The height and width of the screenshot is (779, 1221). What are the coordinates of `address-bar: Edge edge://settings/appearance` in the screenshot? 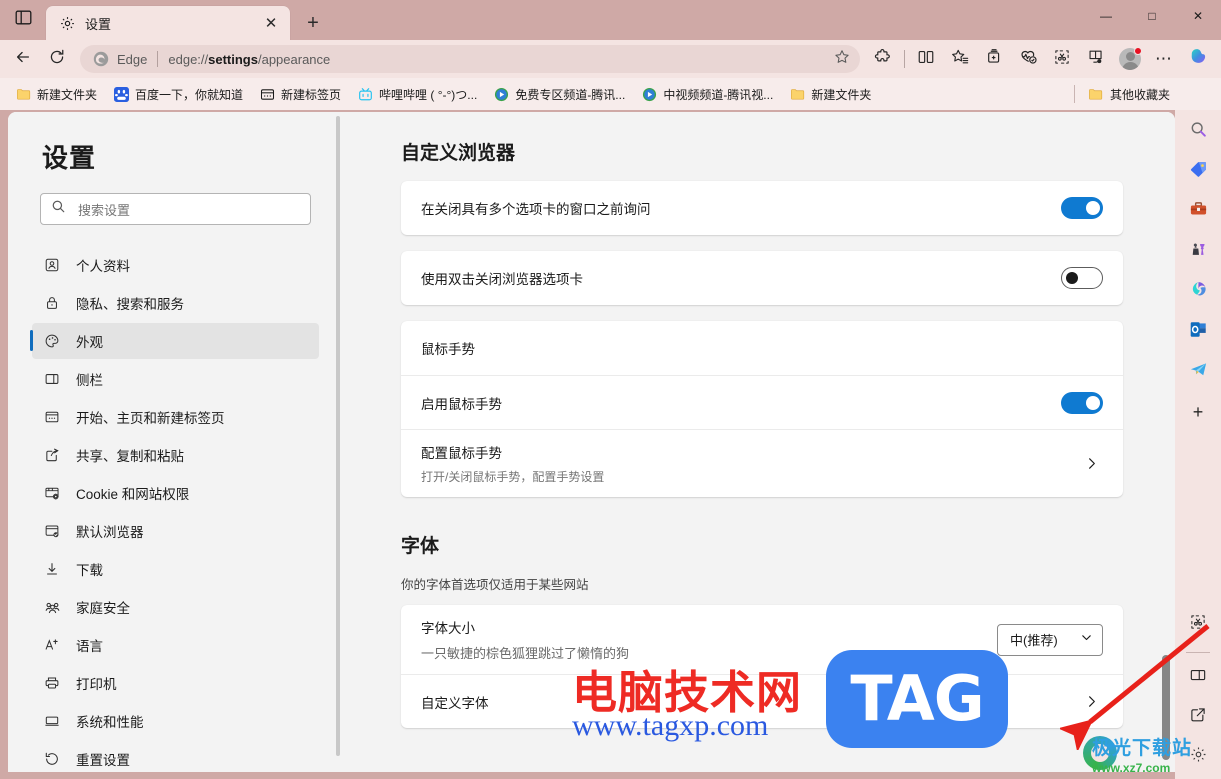 It's located at (470, 59).